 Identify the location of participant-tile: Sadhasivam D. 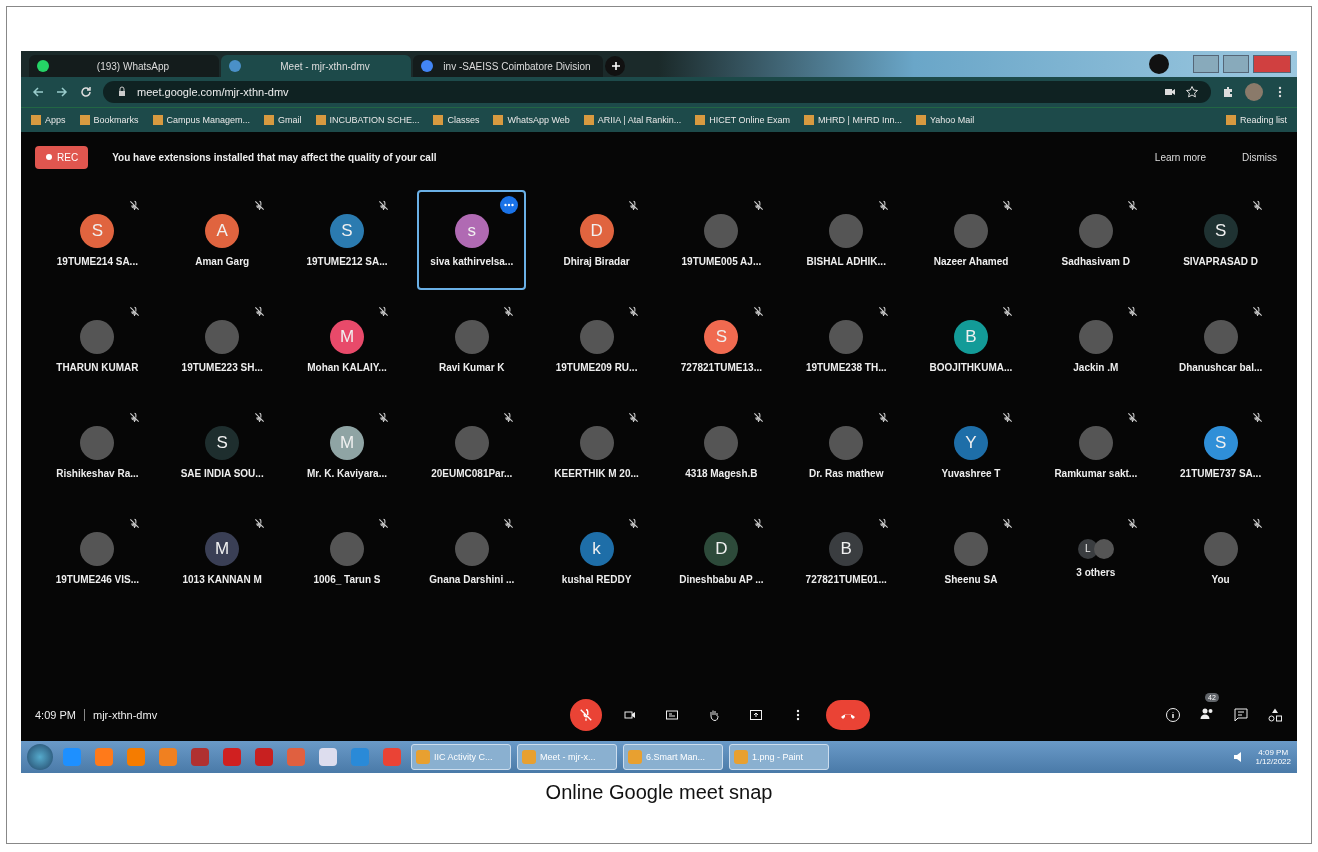
(1096, 240).